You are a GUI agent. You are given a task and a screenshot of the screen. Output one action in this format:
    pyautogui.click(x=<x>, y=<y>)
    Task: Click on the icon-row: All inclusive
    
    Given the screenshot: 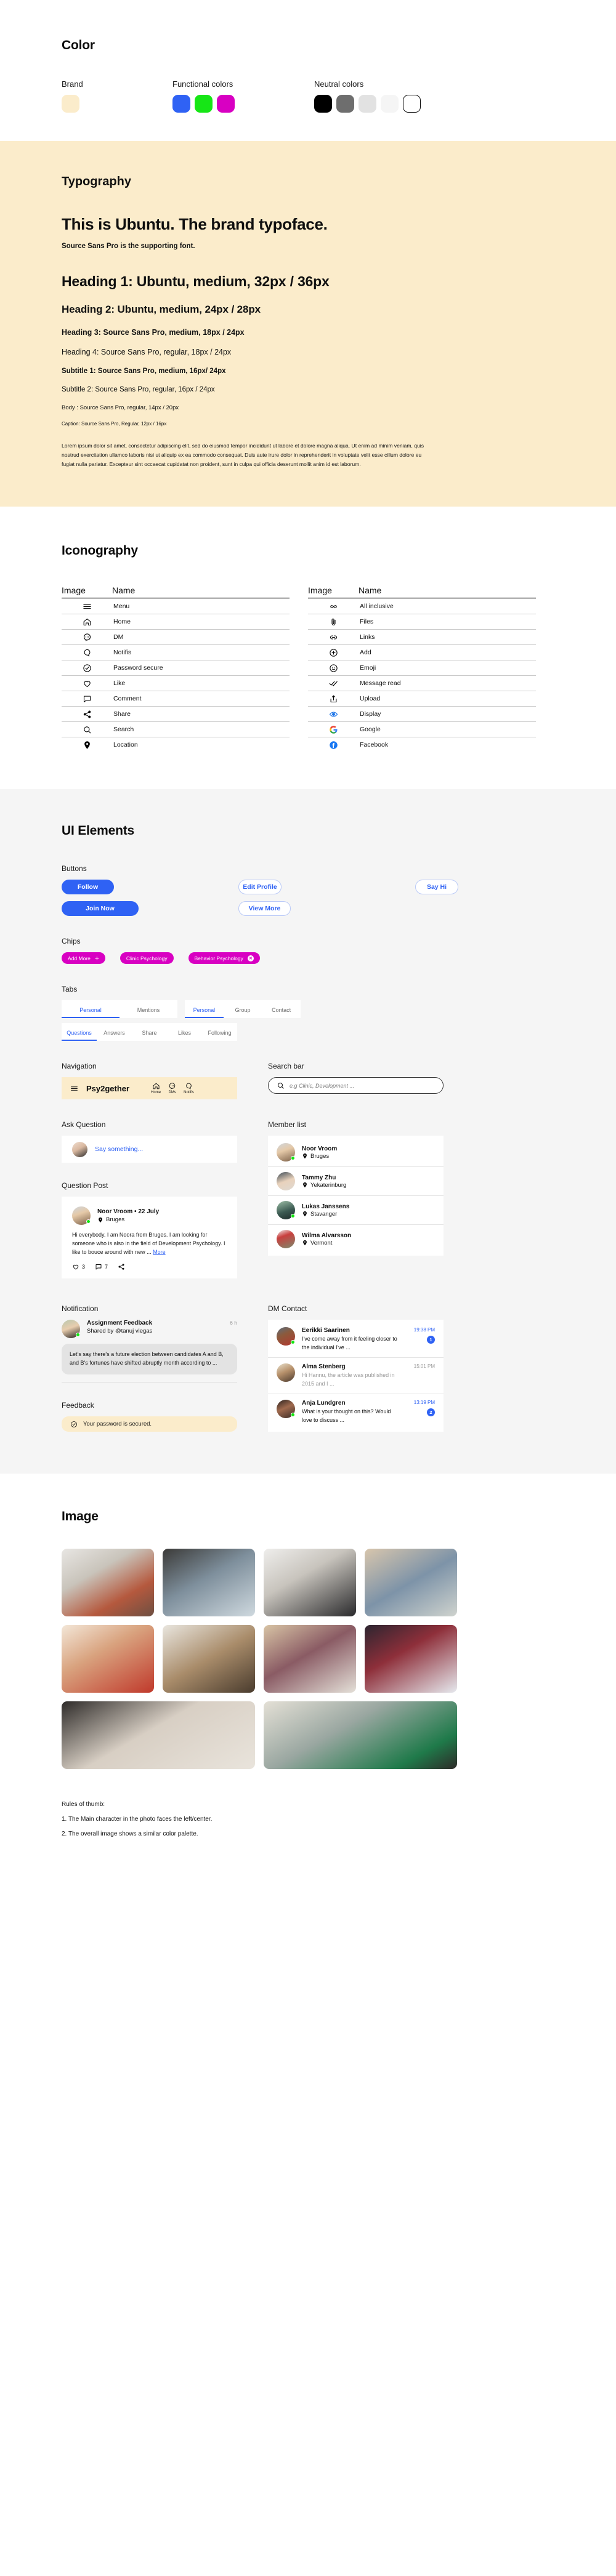 What is the action you would take?
    pyautogui.click(x=422, y=606)
    